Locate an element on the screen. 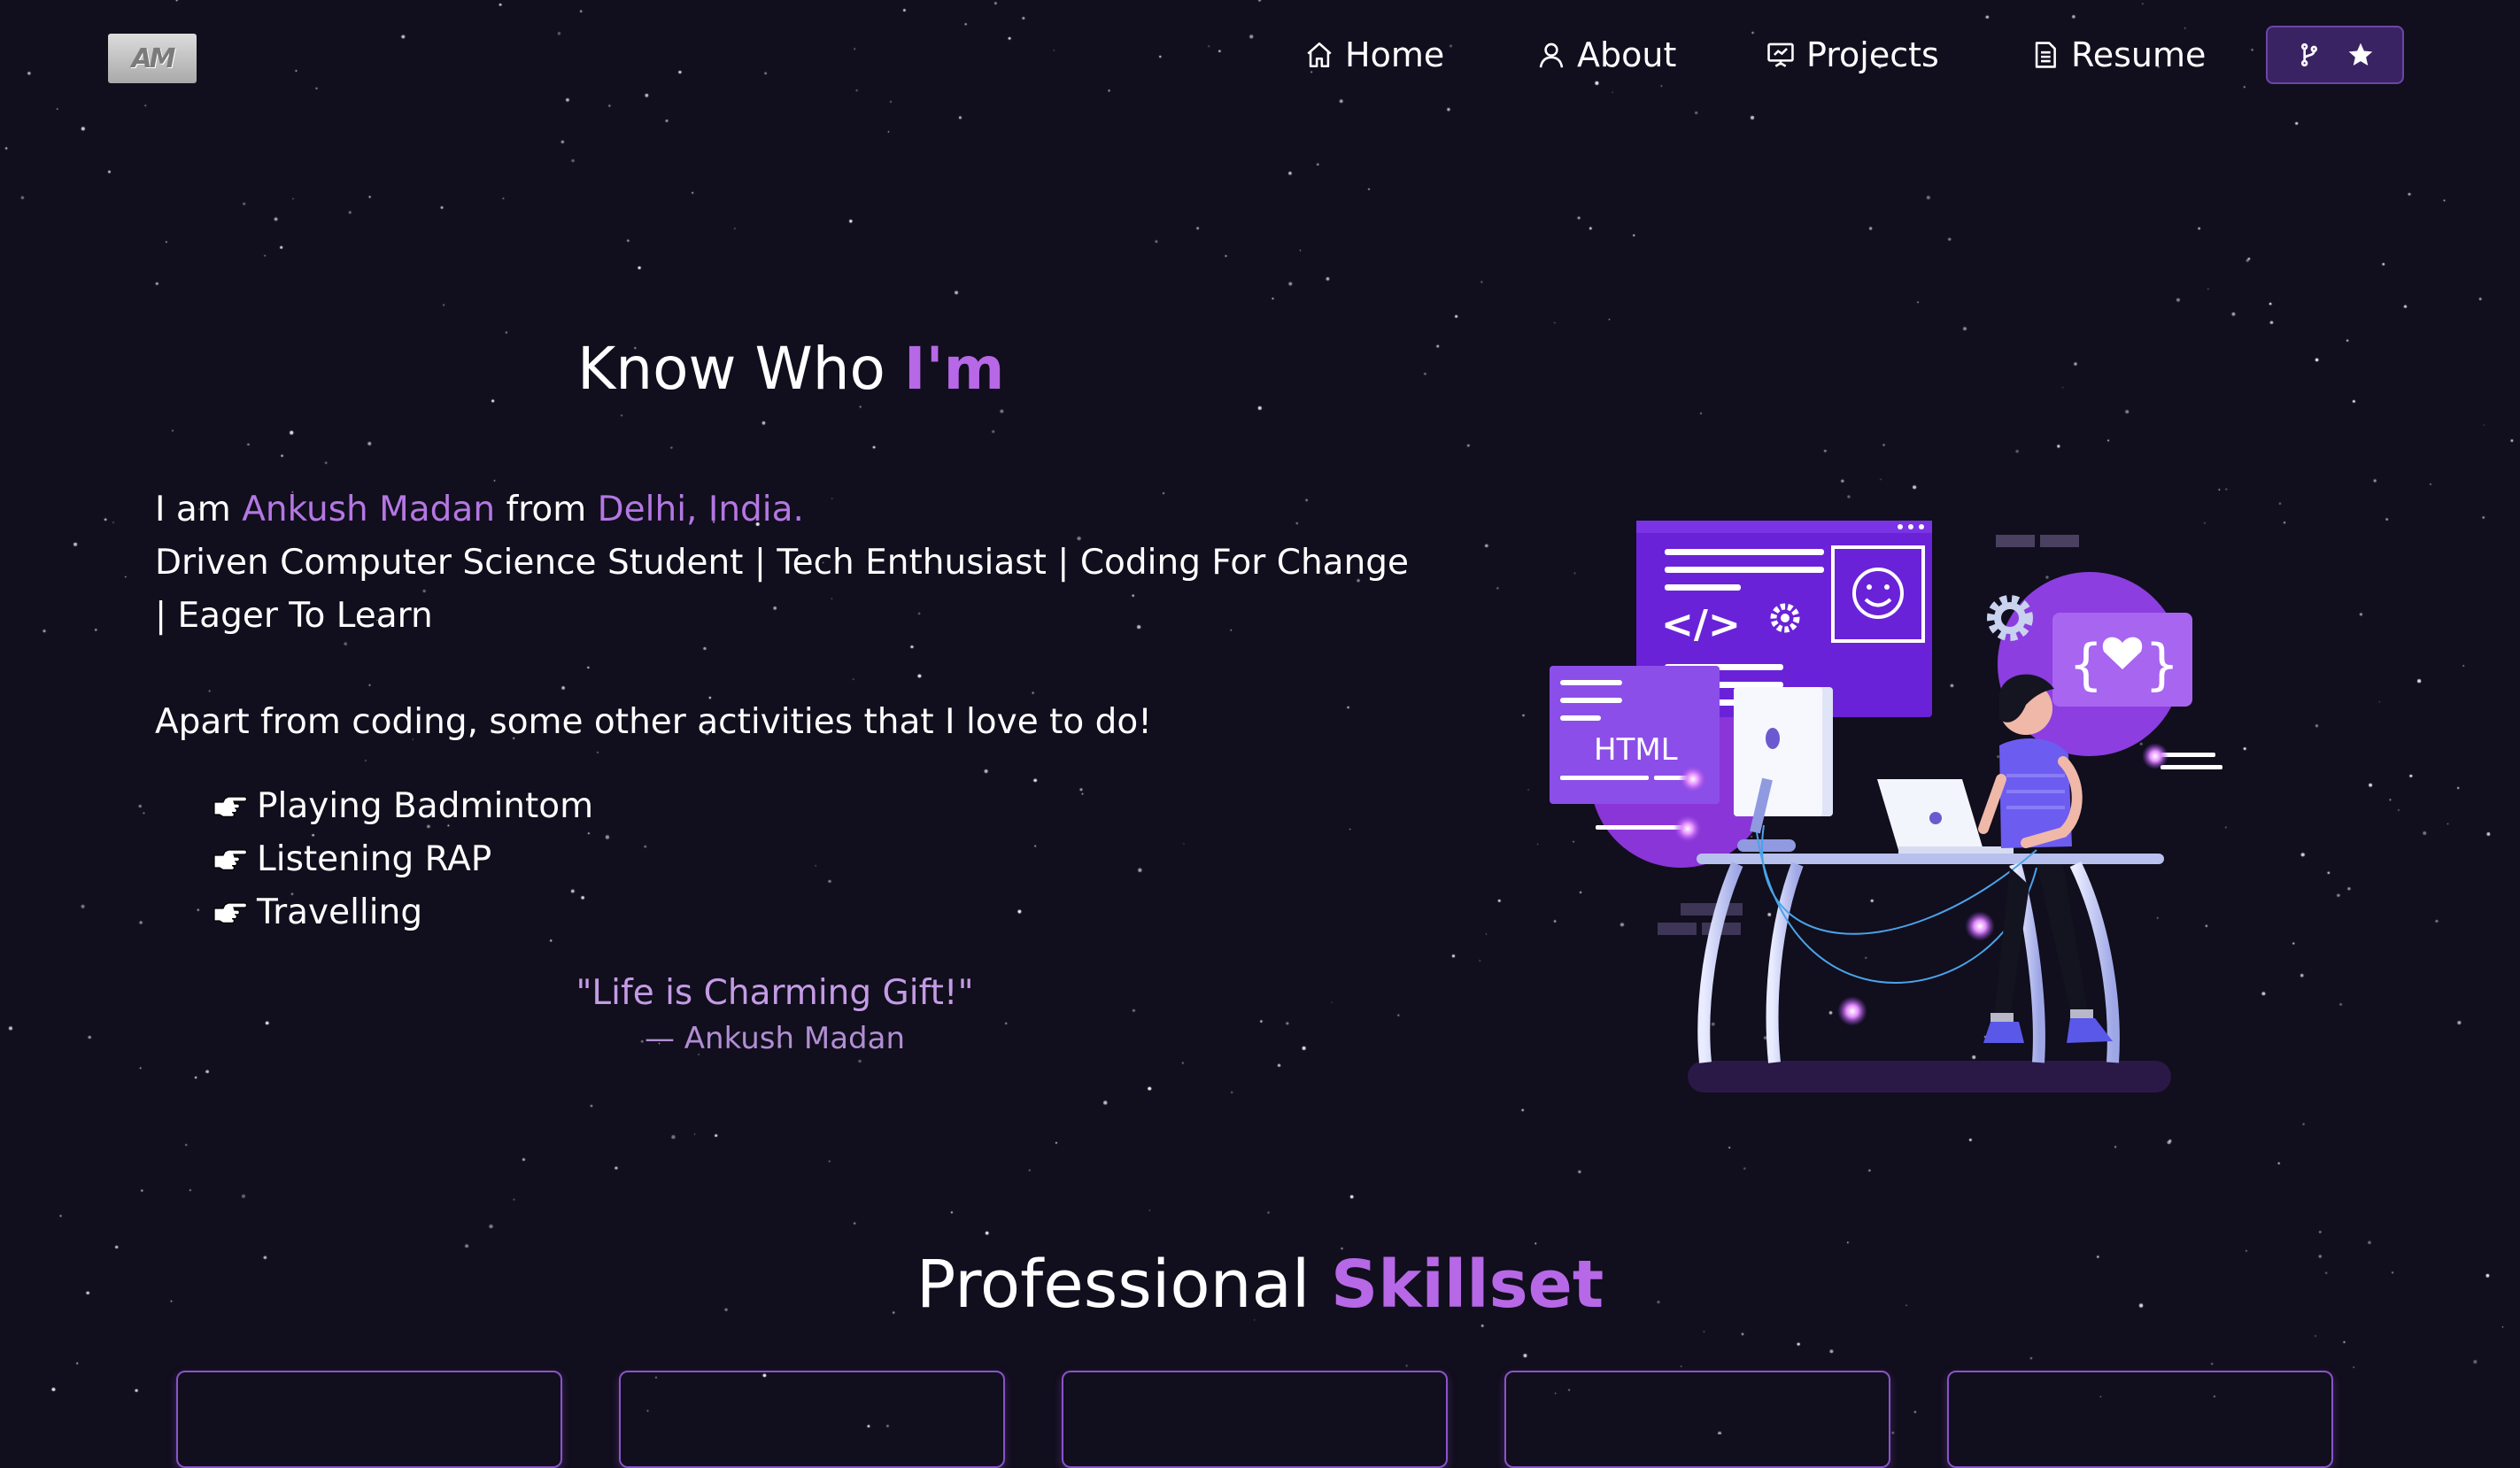 Image resolution: width=2520 pixels, height=1468 pixels. skillset-heading-prefix: Professional is located at coordinates (1124, 1285).